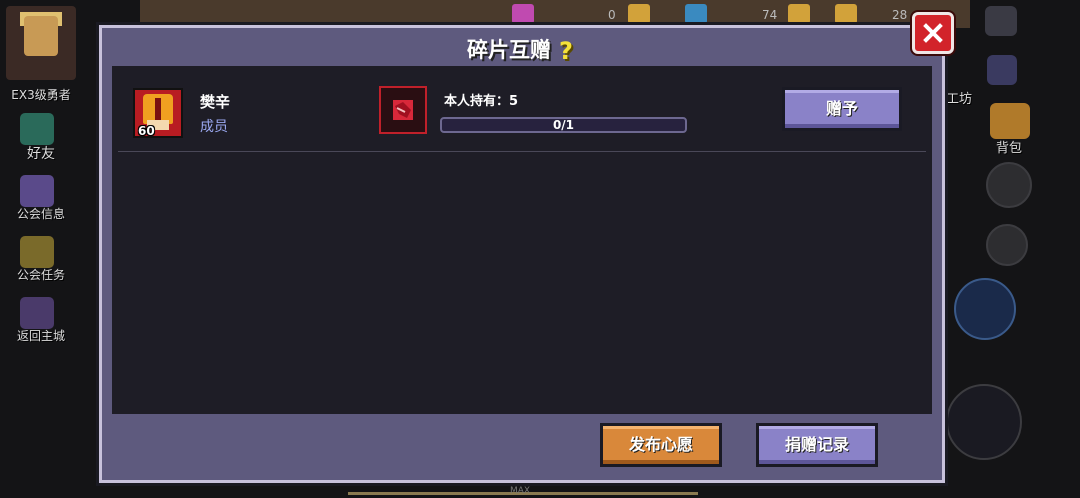  I want to click on left-sidebar: EX3级勇者 好友 公会信息 公会任务 返回主城, so click(41, 249).